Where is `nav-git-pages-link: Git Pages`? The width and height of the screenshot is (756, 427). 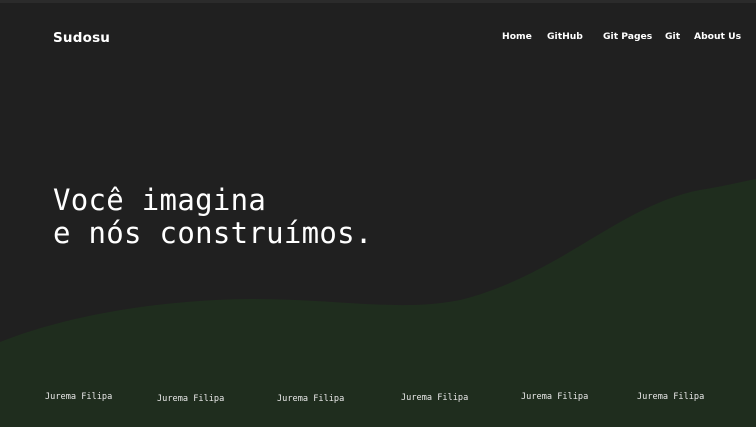
nav-git-pages-link: Git Pages is located at coordinates (627, 36).